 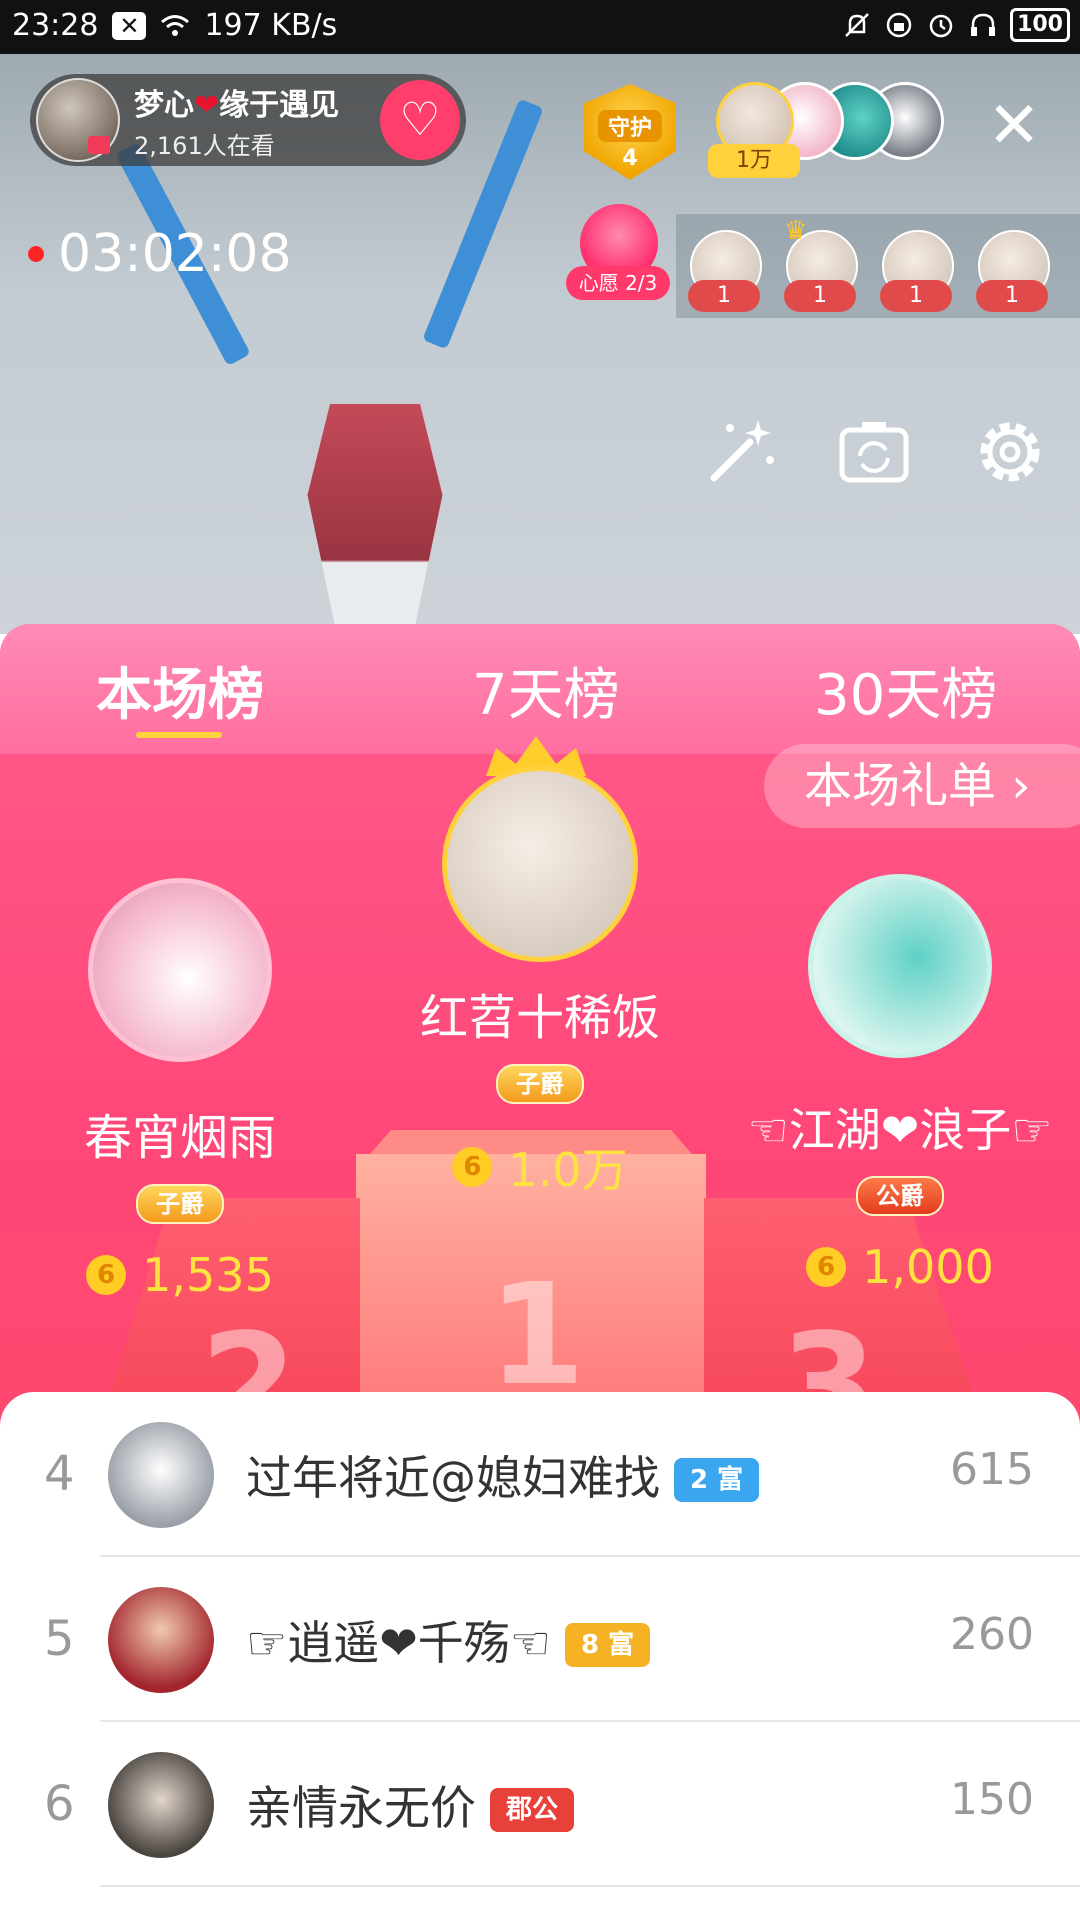 What do you see at coordinates (754, 161) in the screenshot?
I see `top-viewer-contribution: 1万` at bounding box center [754, 161].